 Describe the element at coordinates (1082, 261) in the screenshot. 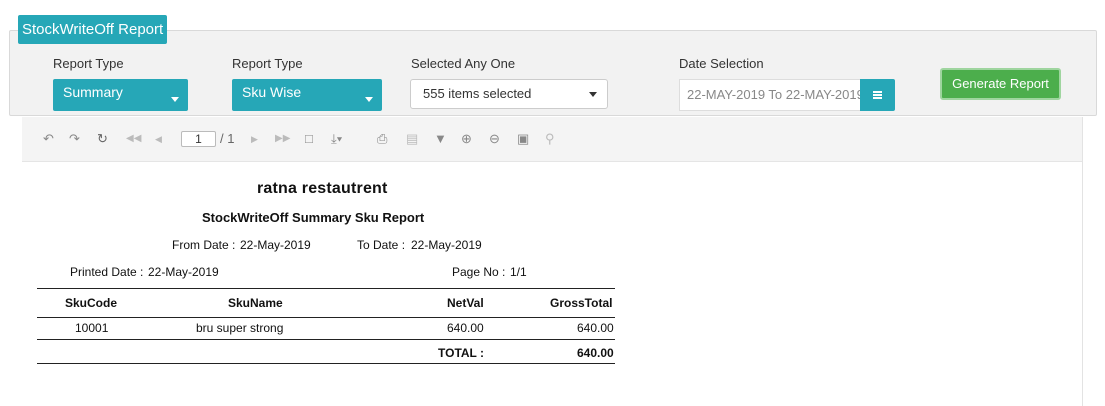

I see `viewer-border` at that location.